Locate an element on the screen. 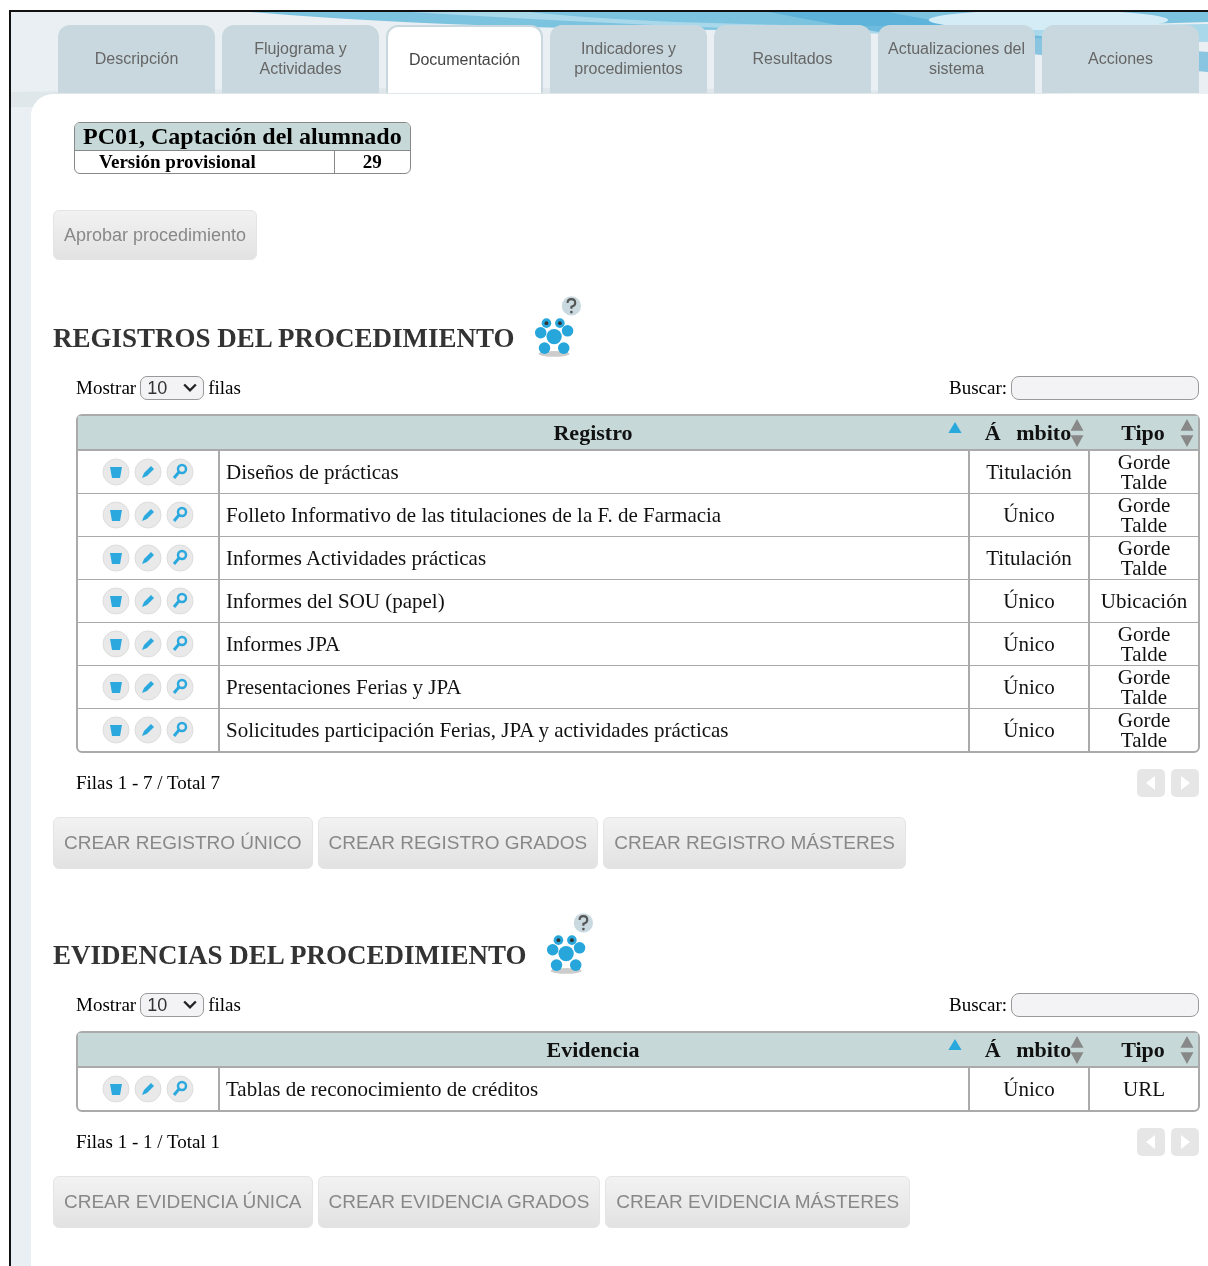  table-cell: Folleto Informativo de las titulaciones de la F. de Farmacia is located at coordinates (593, 514).